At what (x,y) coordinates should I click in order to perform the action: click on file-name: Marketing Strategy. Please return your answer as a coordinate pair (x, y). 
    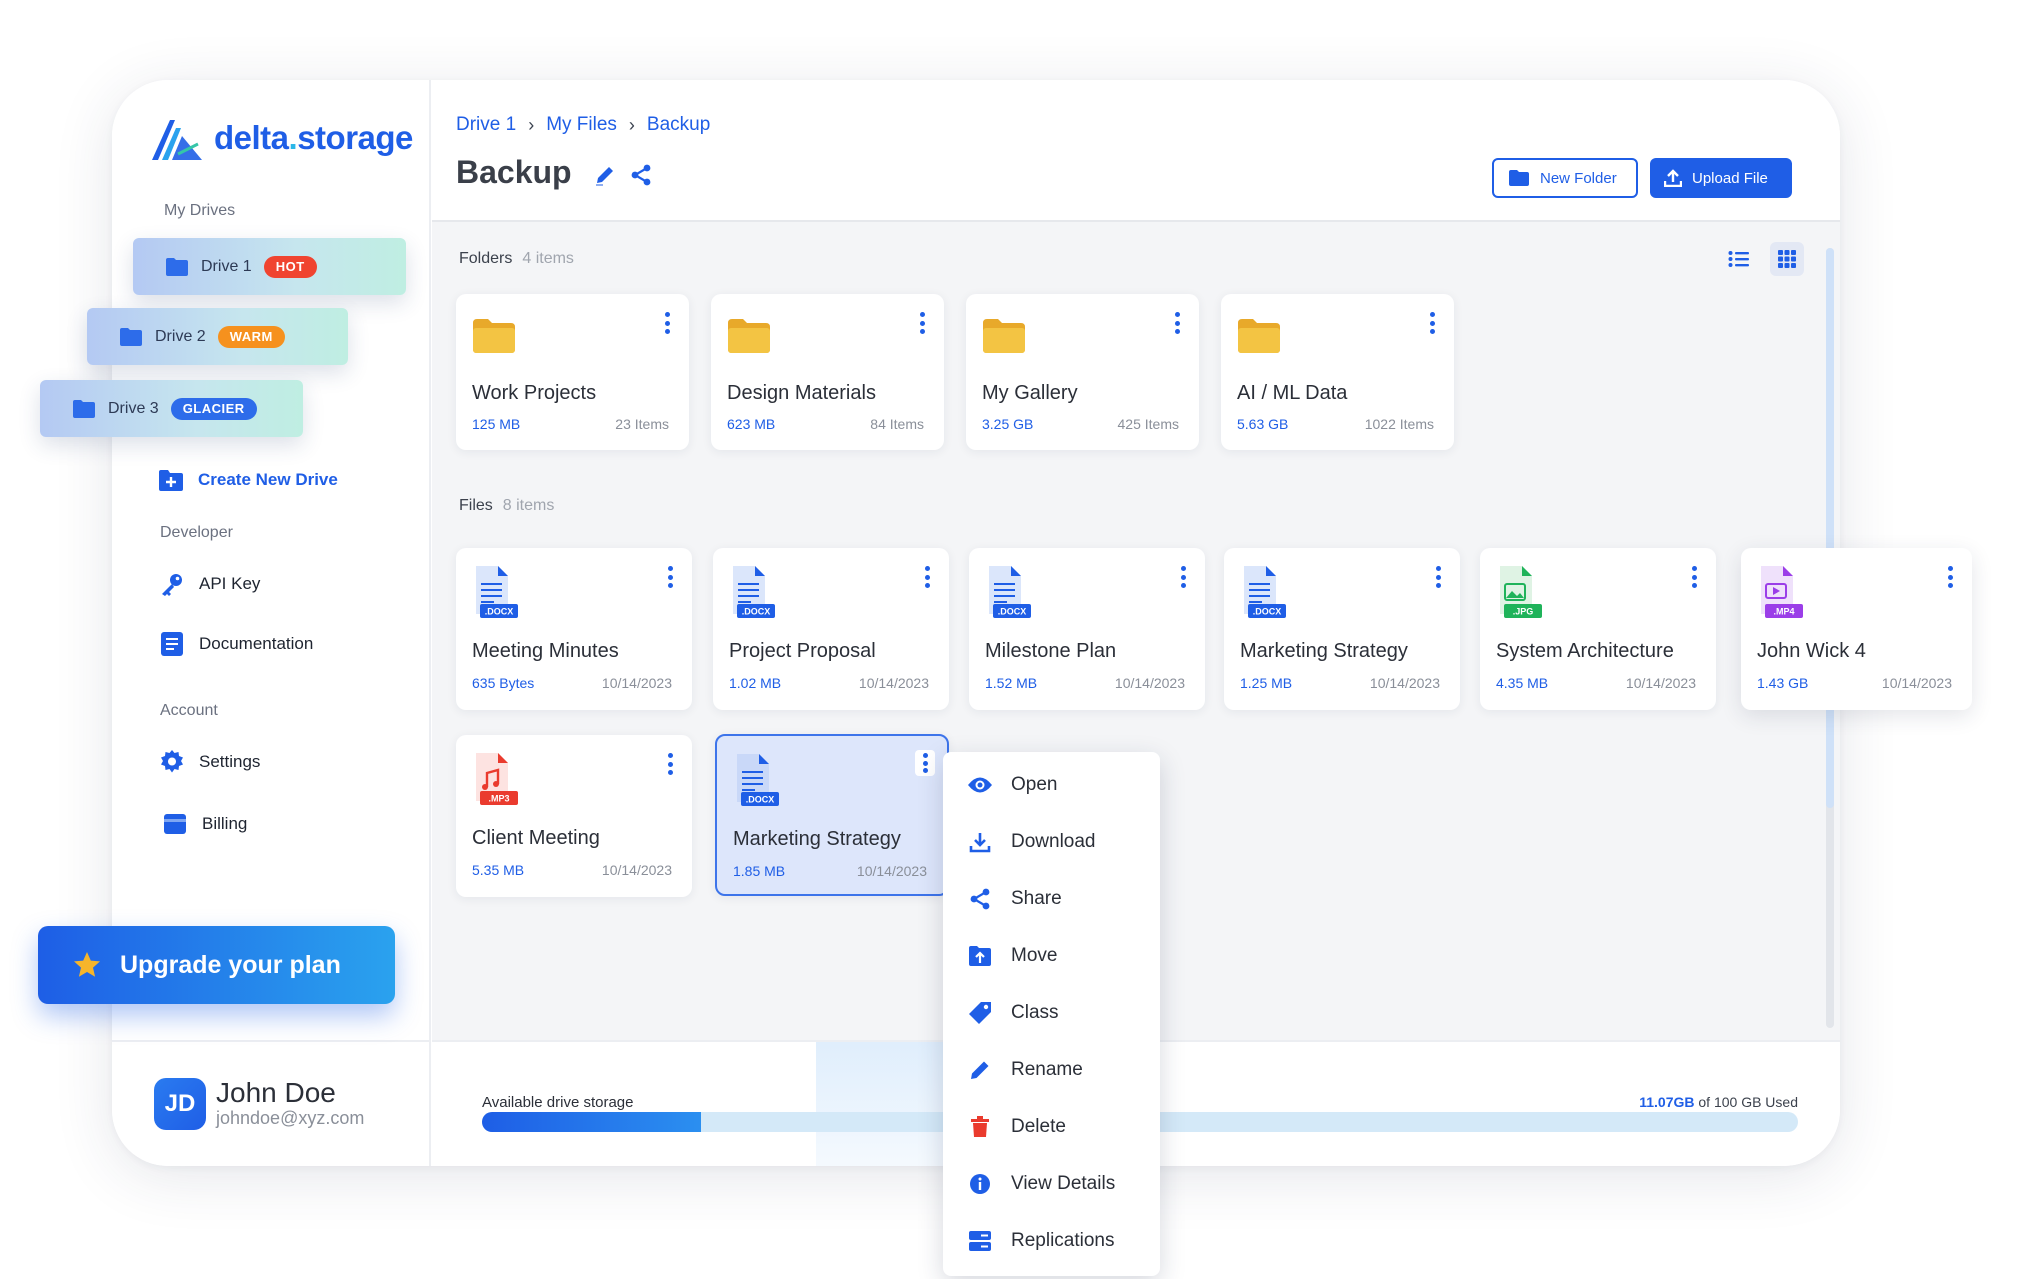
    Looking at the image, I should click on (817, 839).